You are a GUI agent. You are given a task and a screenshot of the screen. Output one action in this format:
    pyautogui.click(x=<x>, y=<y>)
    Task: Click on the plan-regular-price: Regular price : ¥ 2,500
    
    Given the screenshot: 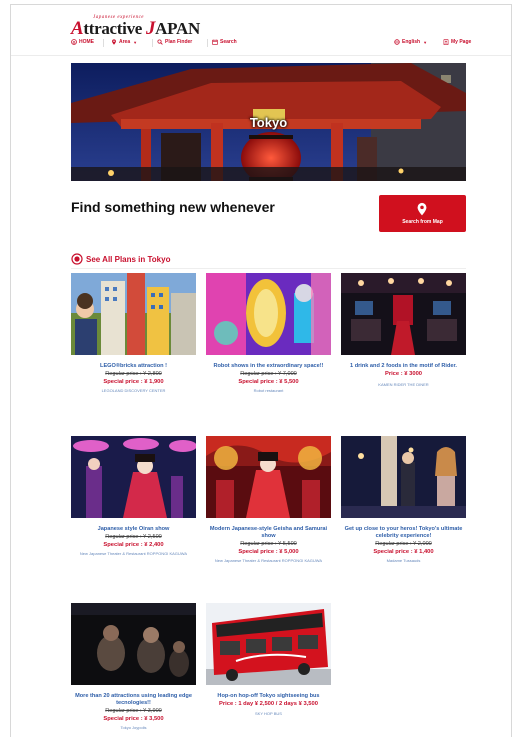 What is the action you would take?
    pyautogui.click(x=133, y=537)
    